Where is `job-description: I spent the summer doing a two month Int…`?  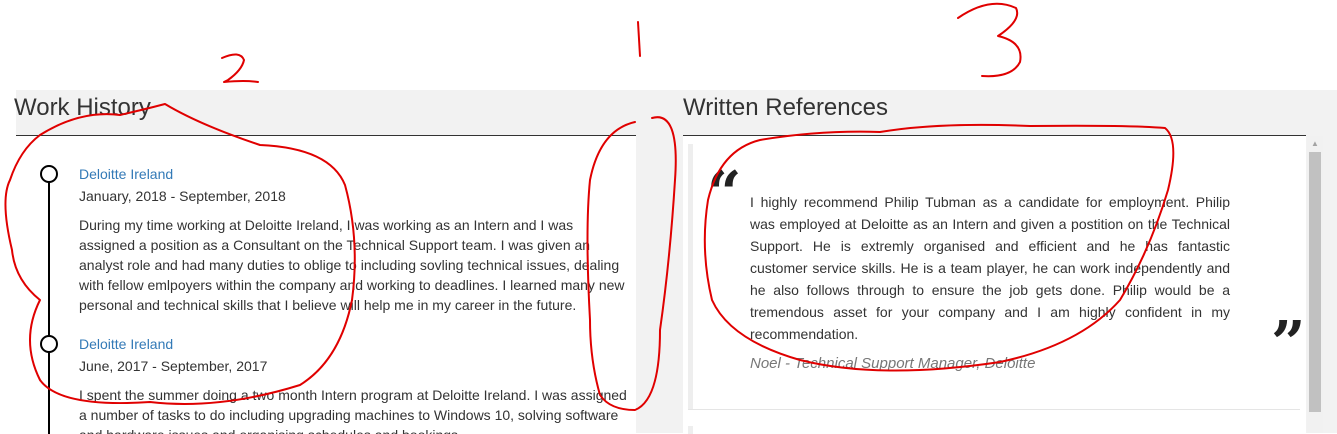 job-description: I spent the summer doing a two month Int… is located at coordinates (353, 410).